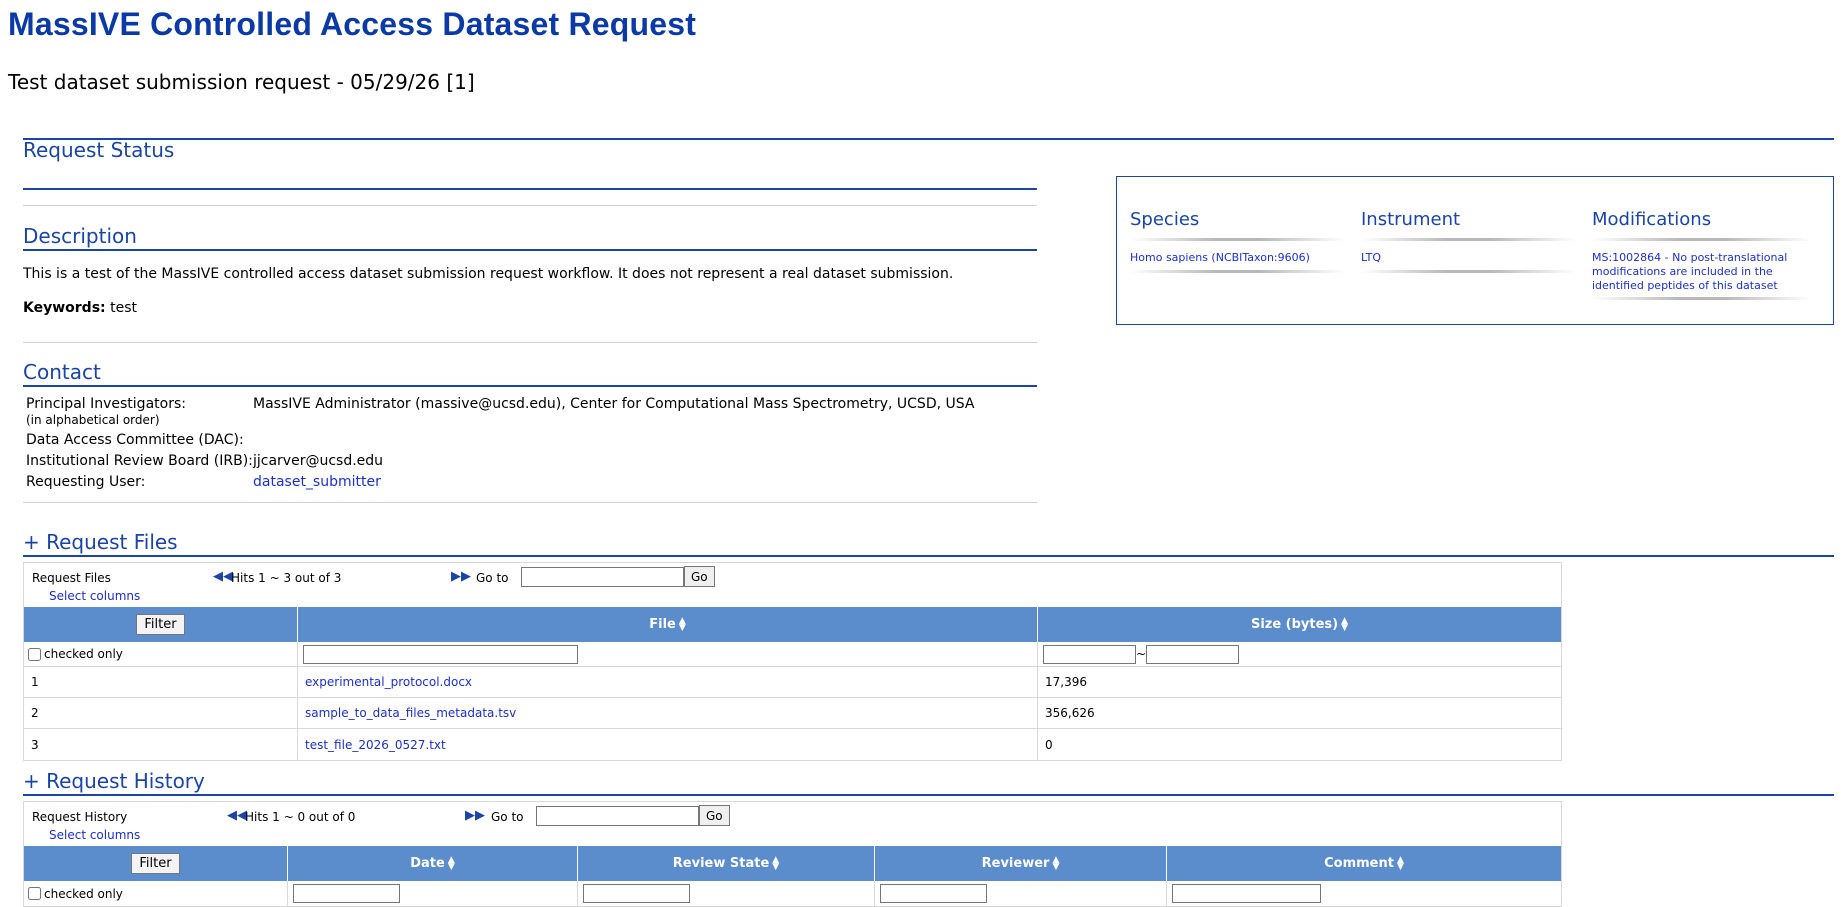 Image resolution: width=1842 pixels, height=907 pixels. Describe the element at coordinates (530, 386) in the screenshot. I see `contact-underline` at that location.